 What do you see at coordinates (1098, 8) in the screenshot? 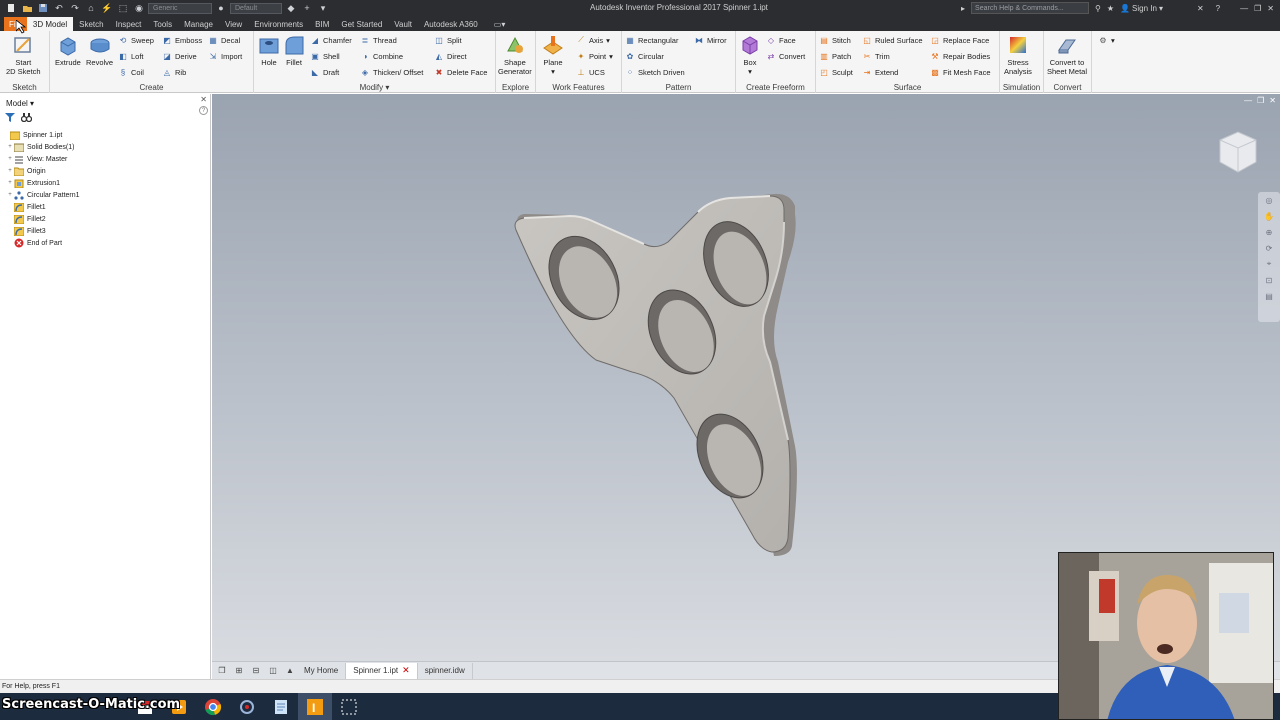
I see `binoculars-icon: ⚲` at bounding box center [1098, 8].